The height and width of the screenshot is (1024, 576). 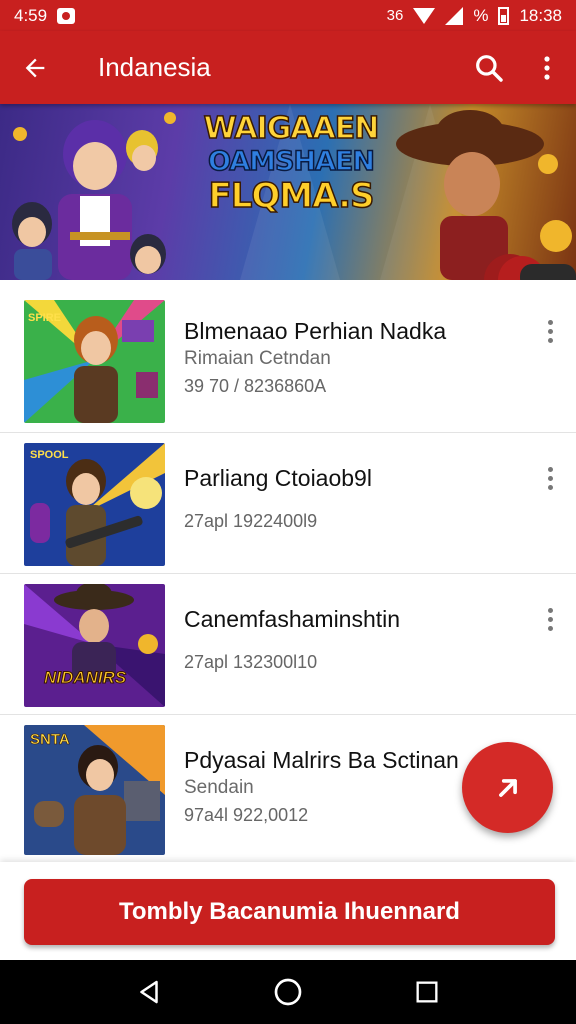 I want to click on item-title: Pdyasai Malrirs Ba Sctinan, so click(x=321, y=760).